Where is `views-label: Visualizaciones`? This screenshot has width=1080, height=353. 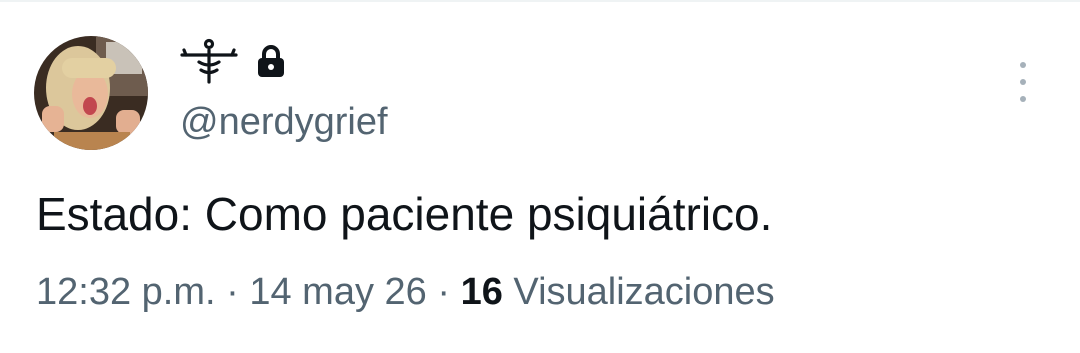 views-label: Visualizaciones is located at coordinates (644, 292).